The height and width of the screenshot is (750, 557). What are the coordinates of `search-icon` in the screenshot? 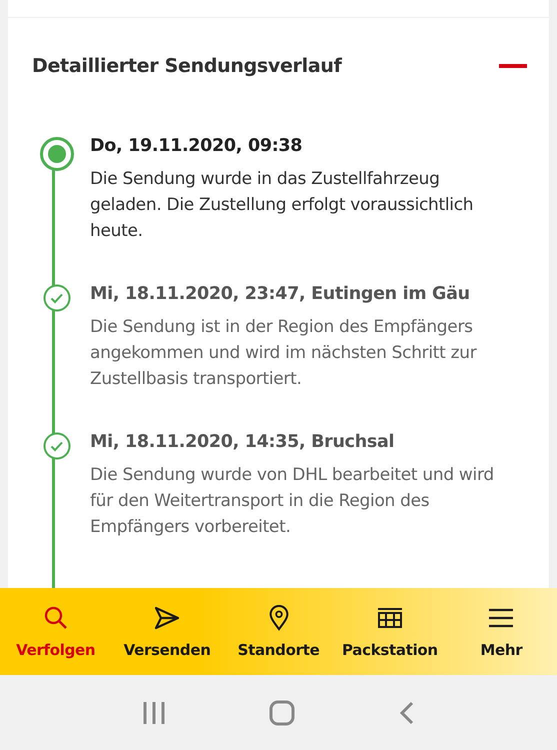 It's located at (55, 617).